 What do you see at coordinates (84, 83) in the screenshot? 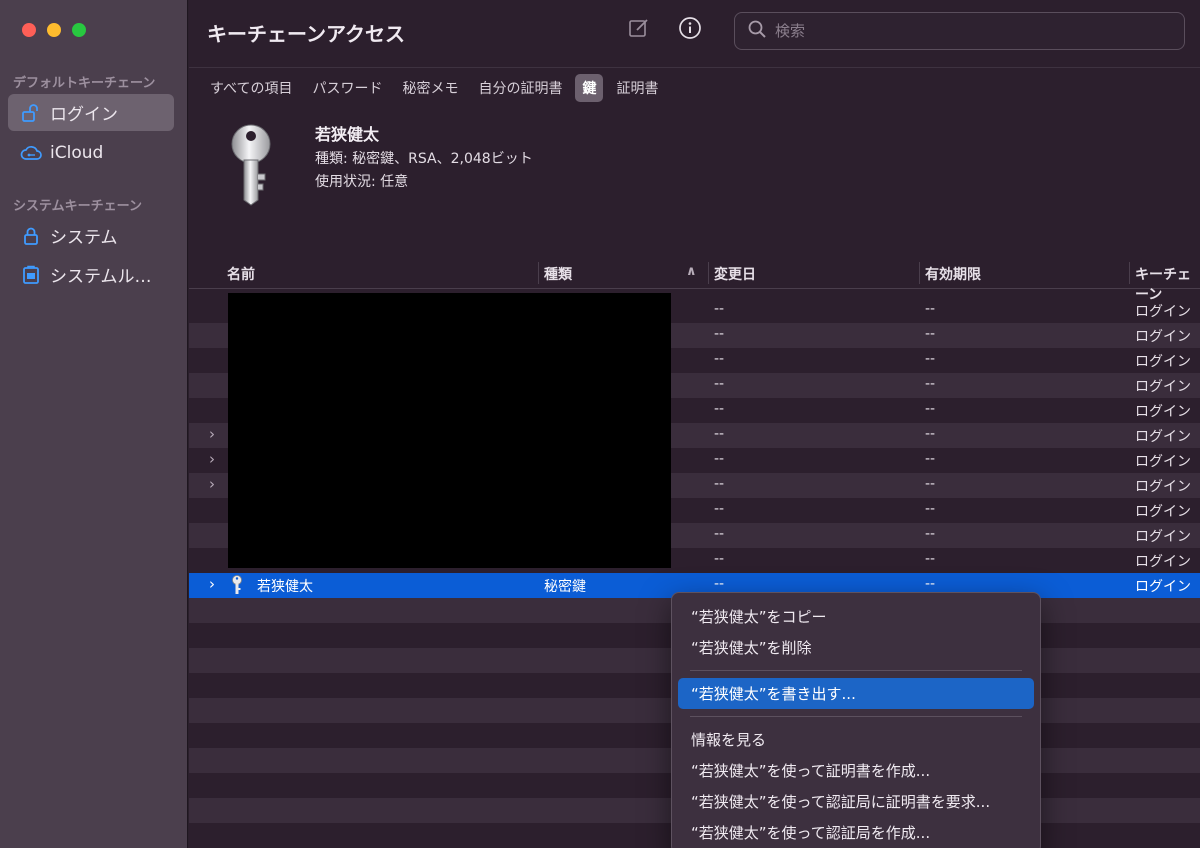
I see `sidebar-section-default: デフォルトキーチェーン` at bounding box center [84, 83].